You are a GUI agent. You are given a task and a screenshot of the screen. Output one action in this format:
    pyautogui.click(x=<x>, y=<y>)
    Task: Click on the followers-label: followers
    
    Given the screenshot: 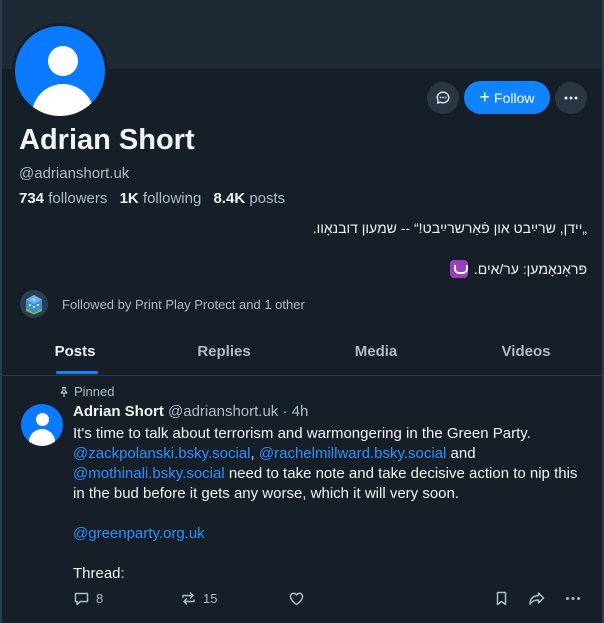 What is the action you would take?
    pyautogui.click(x=78, y=198)
    